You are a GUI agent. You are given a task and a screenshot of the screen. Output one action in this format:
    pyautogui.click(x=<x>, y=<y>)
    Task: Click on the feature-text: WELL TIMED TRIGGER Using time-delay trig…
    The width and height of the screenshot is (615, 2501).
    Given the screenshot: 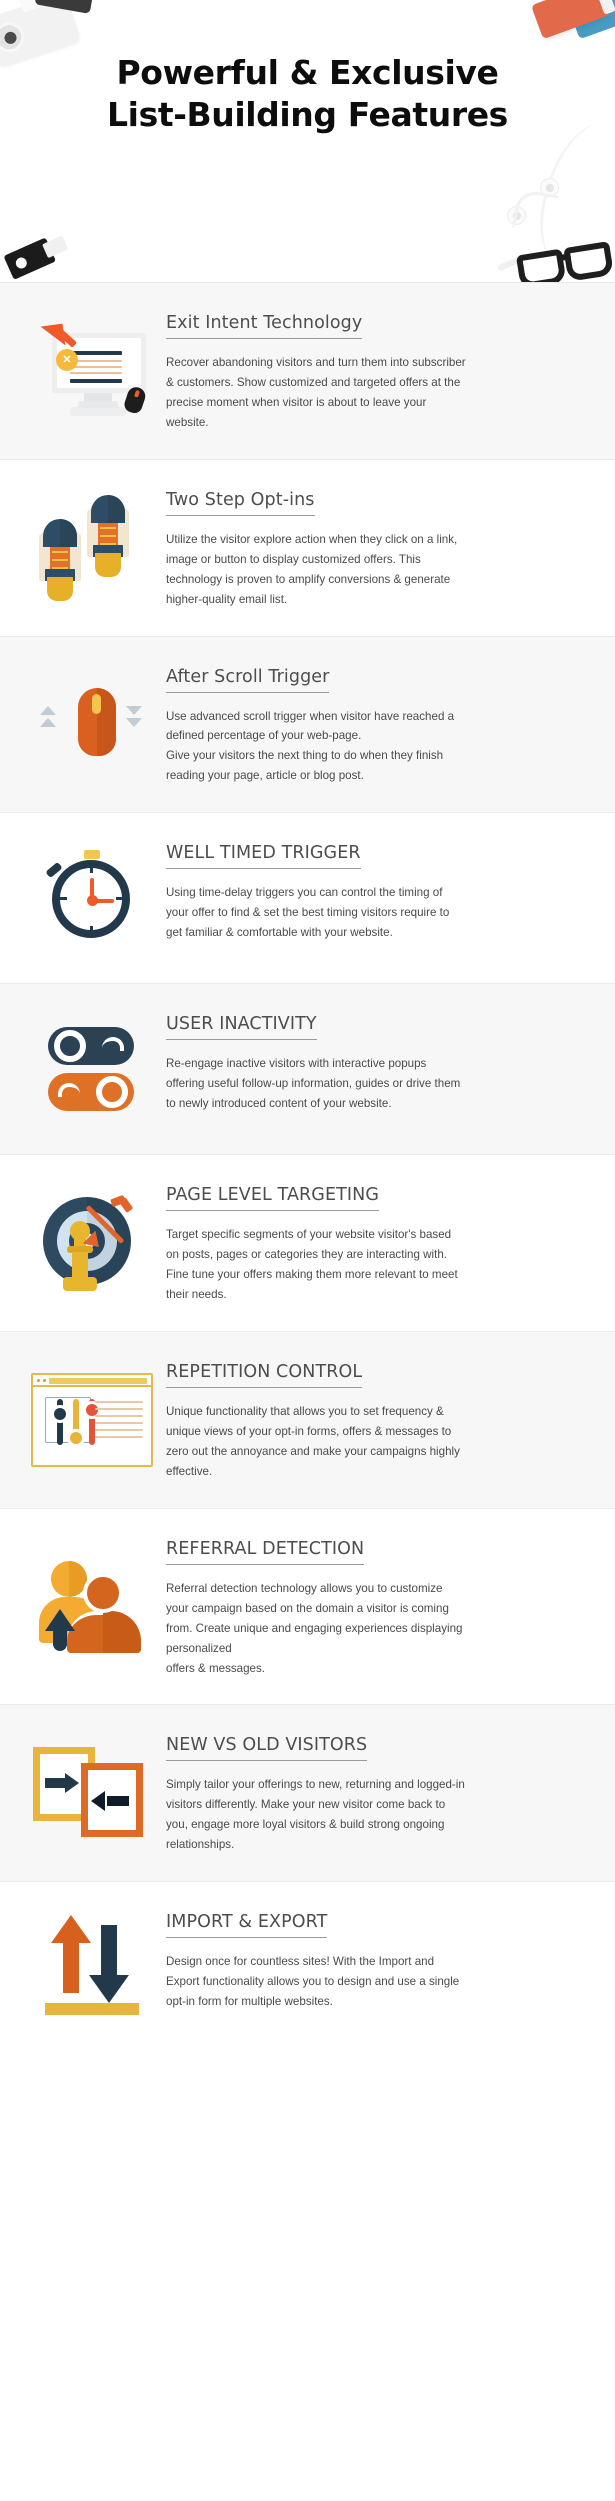 What is the action you would take?
    pyautogui.click(x=379, y=891)
    